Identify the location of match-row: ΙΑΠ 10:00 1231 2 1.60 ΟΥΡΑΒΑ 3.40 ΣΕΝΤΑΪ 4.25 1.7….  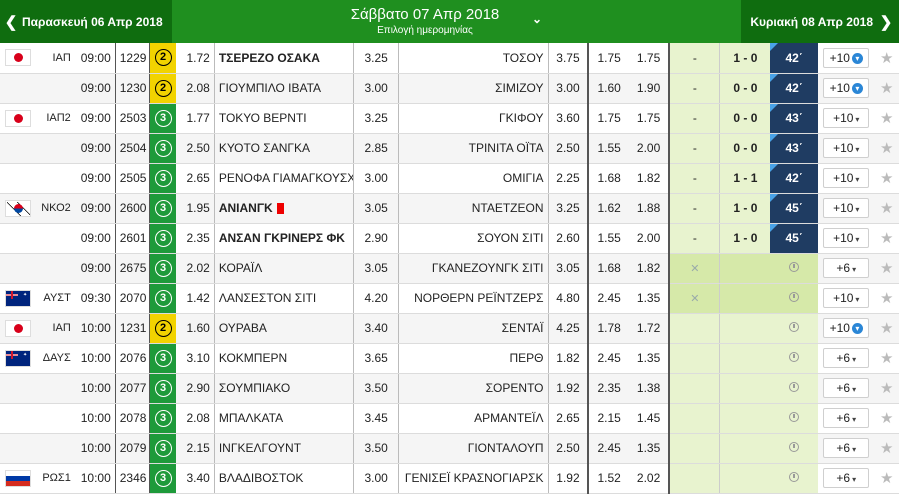
(449, 328).